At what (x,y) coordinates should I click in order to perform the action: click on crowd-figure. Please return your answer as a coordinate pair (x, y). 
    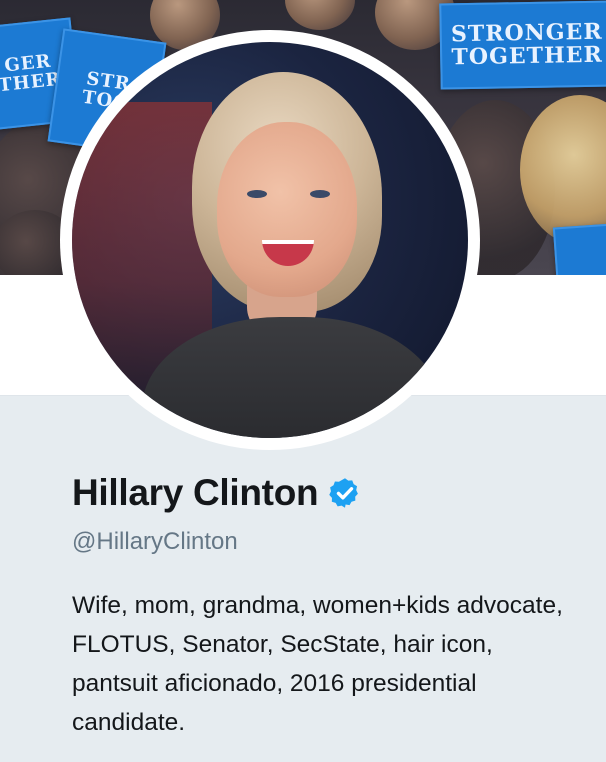
    Looking at the image, I should click on (320, 15).